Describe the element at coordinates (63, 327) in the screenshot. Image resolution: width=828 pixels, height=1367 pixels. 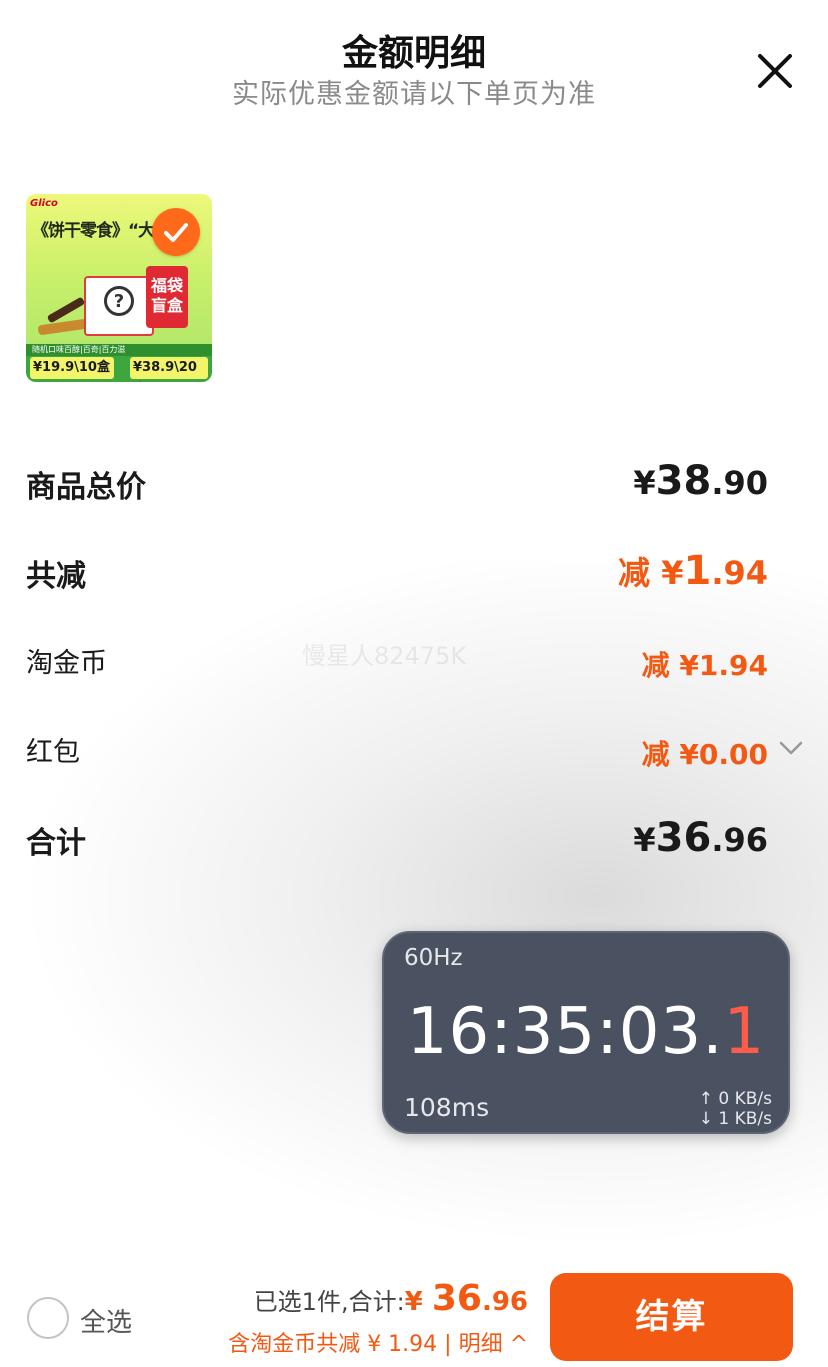
I see `snack-stick-graphic` at that location.